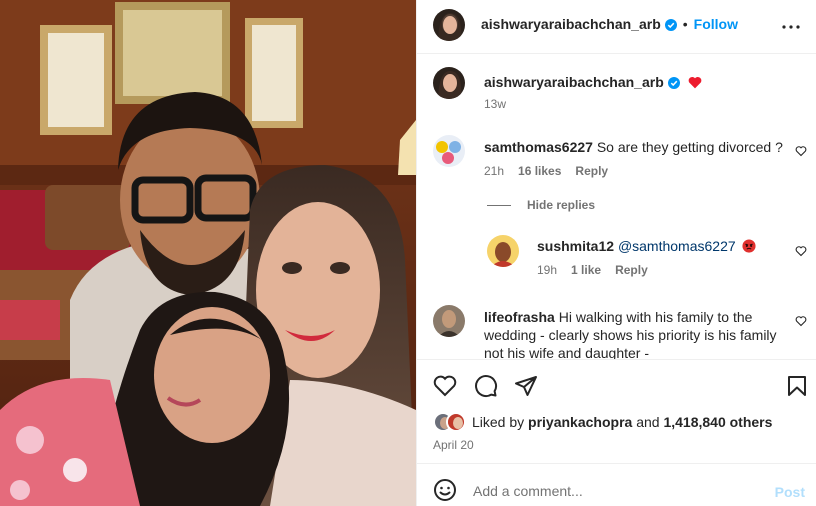  What do you see at coordinates (503, 251) in the screenshot?
I see `reply-author-avatar` at bounding box center [503, 251].